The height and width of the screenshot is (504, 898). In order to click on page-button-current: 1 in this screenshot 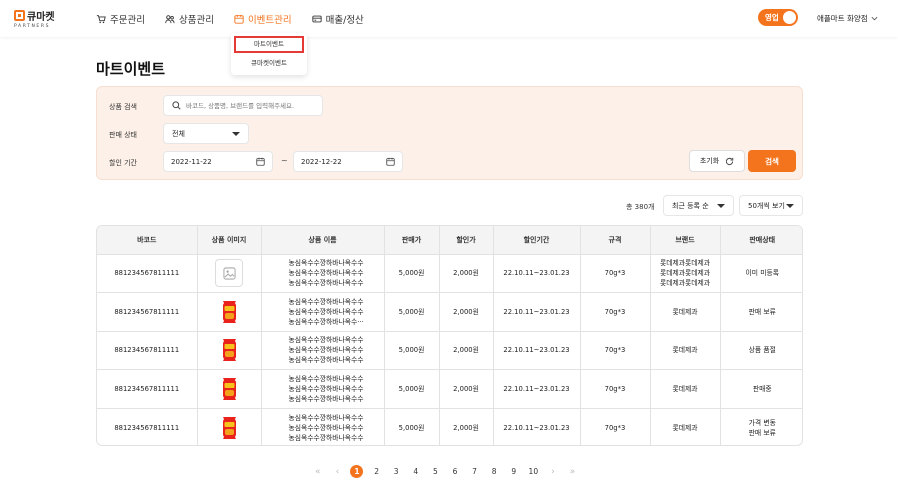, I will do `click(357, 472)`.